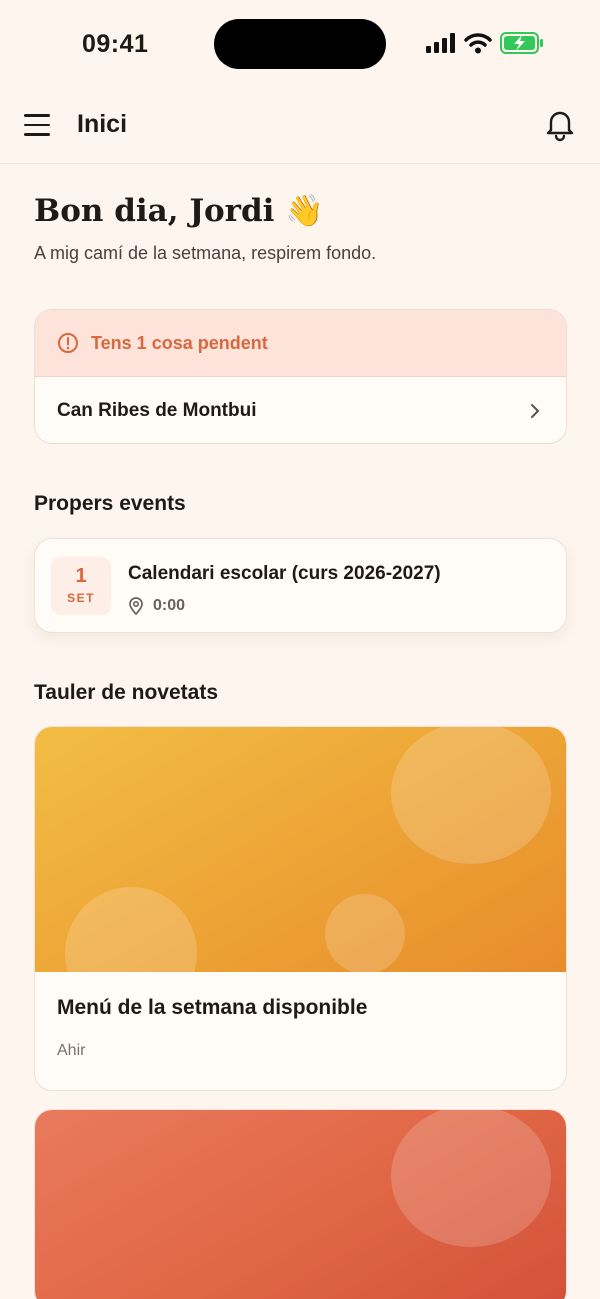  I want to click on event-date-badge: 1 SET, so click(81, 586).